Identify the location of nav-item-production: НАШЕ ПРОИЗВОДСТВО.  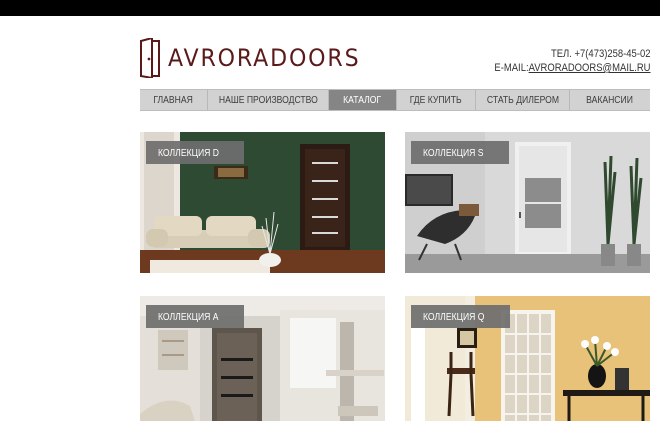
(268, 100).